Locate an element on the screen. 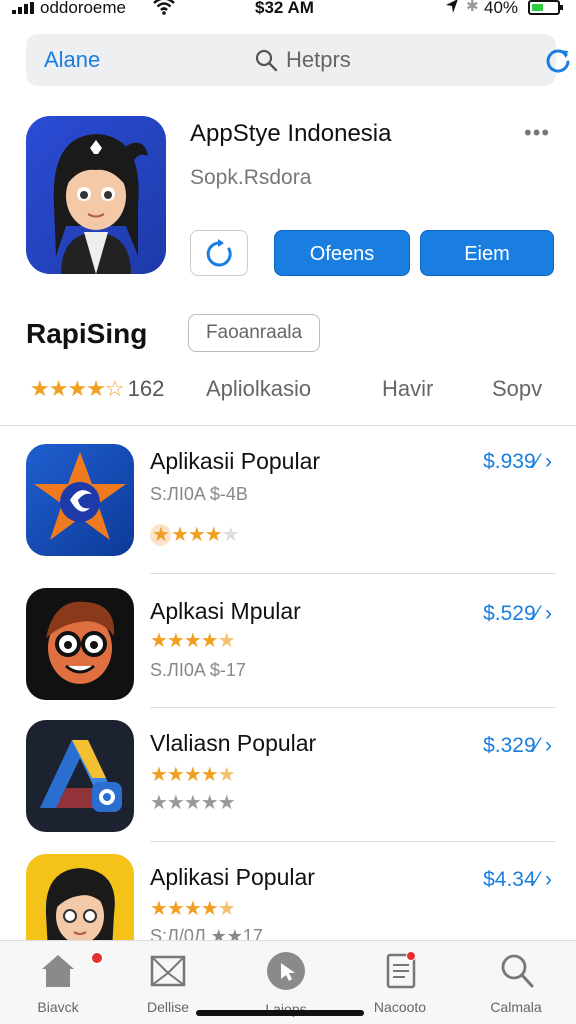 This screenshot has height=1024, width=576. wifi-icon is located at coordinates (164, 7).